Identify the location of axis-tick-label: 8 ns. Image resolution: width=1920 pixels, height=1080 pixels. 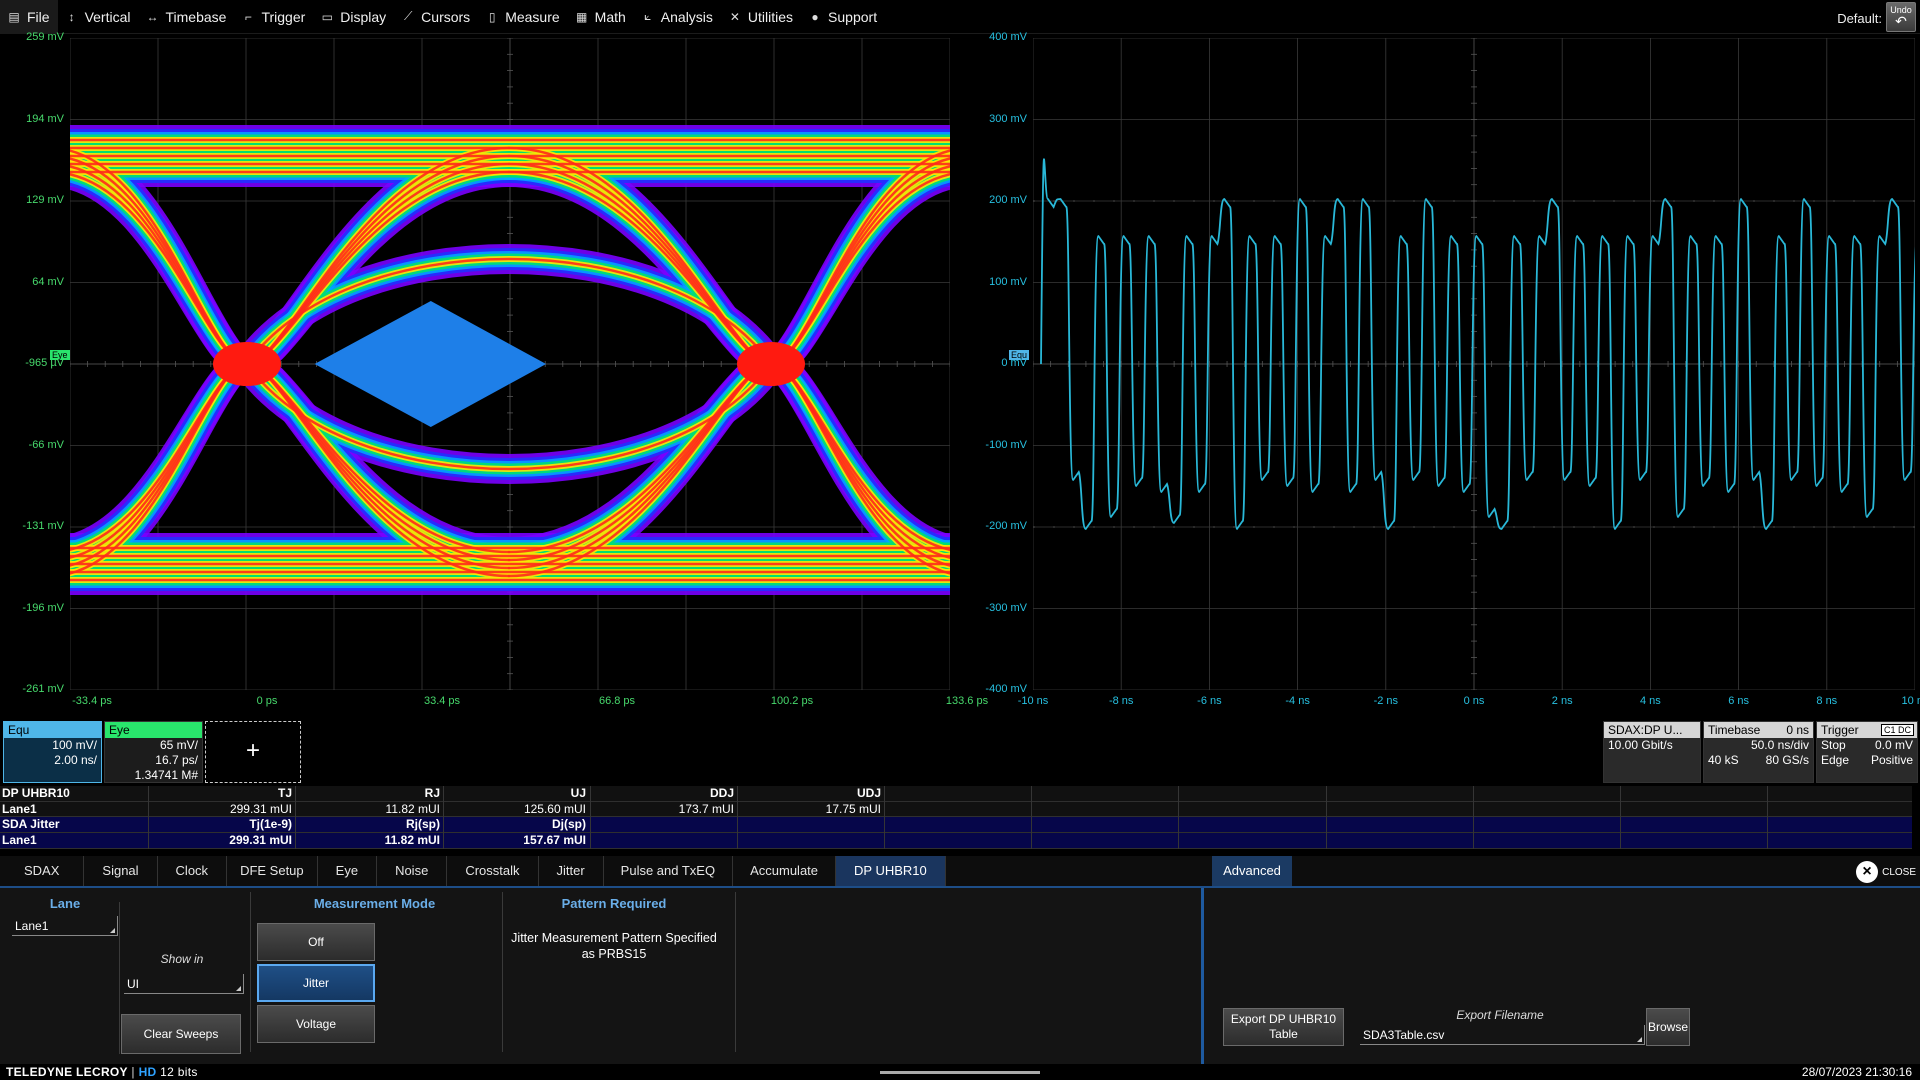
(1827, 701).